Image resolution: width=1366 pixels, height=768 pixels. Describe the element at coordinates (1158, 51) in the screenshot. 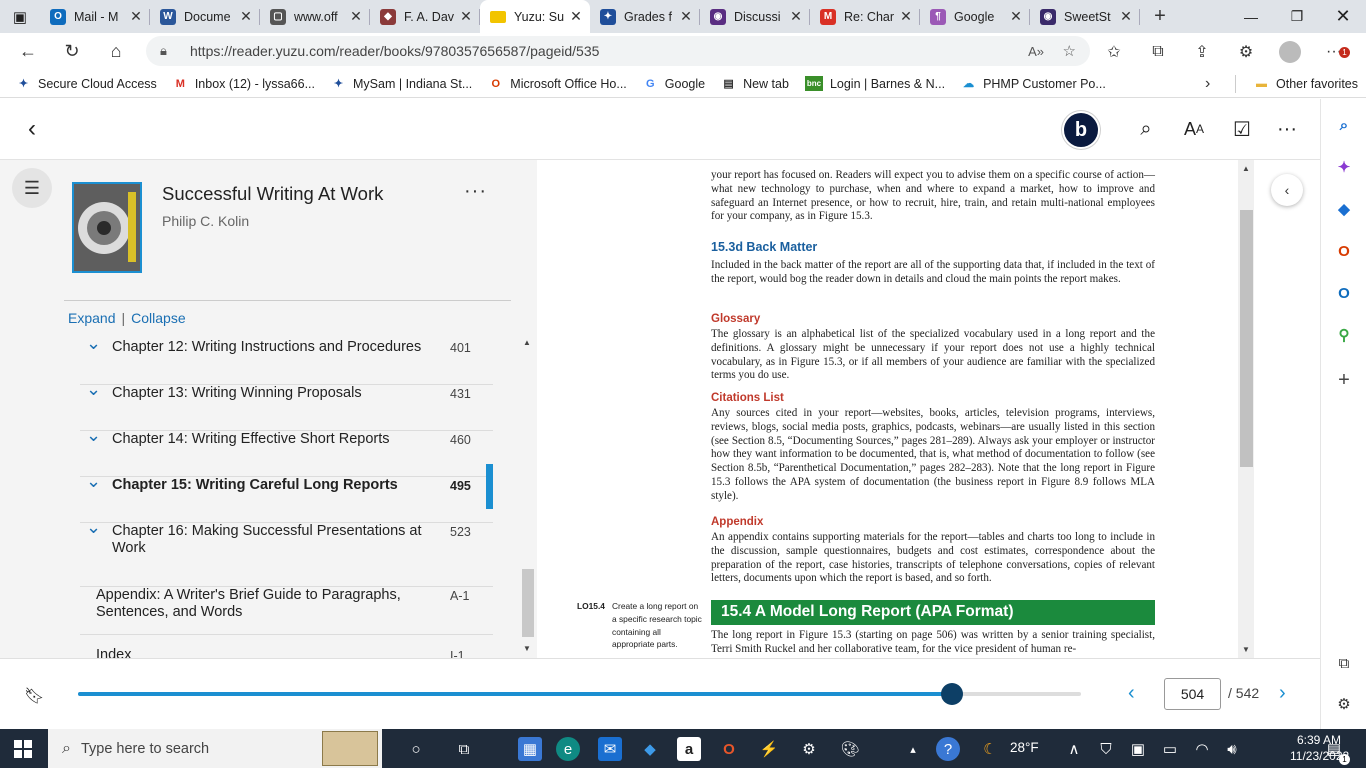

I see `collections-icon: ⧉` at that location.